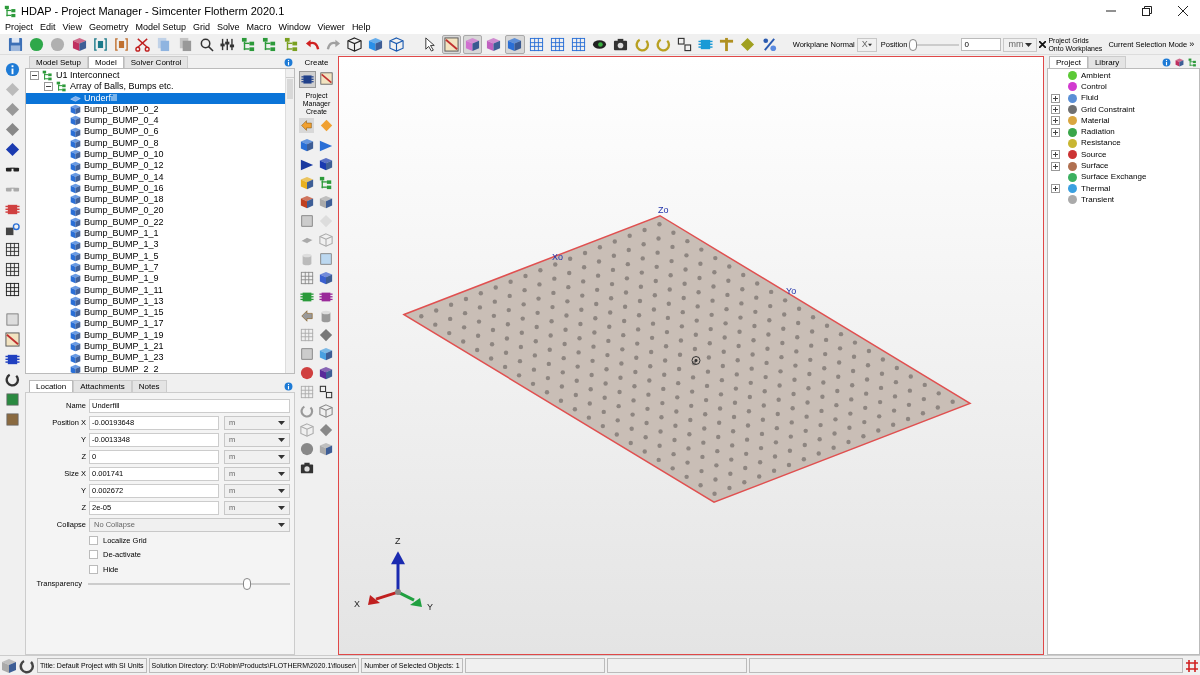 The width and height of the screenshot is (1200, 675). What do you see at coordinates (1068, 62) in the screenshot?
I see `panel-tab: Project` at bounding box center [1068, 62].